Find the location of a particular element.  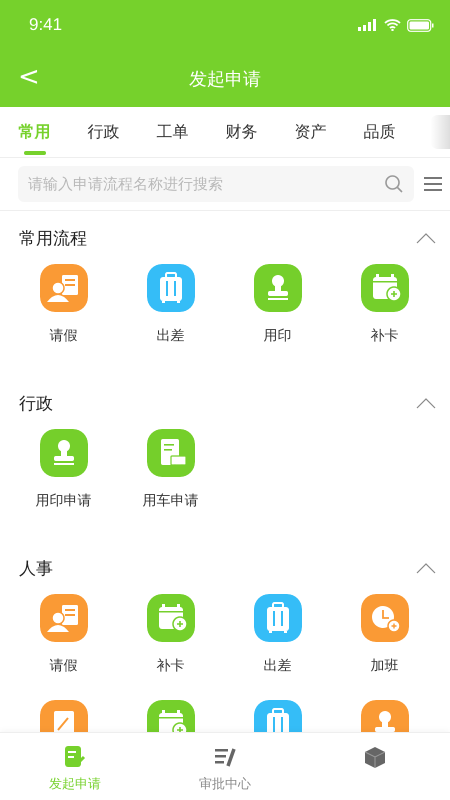

battery-icon is located at coordinates (420, 25).